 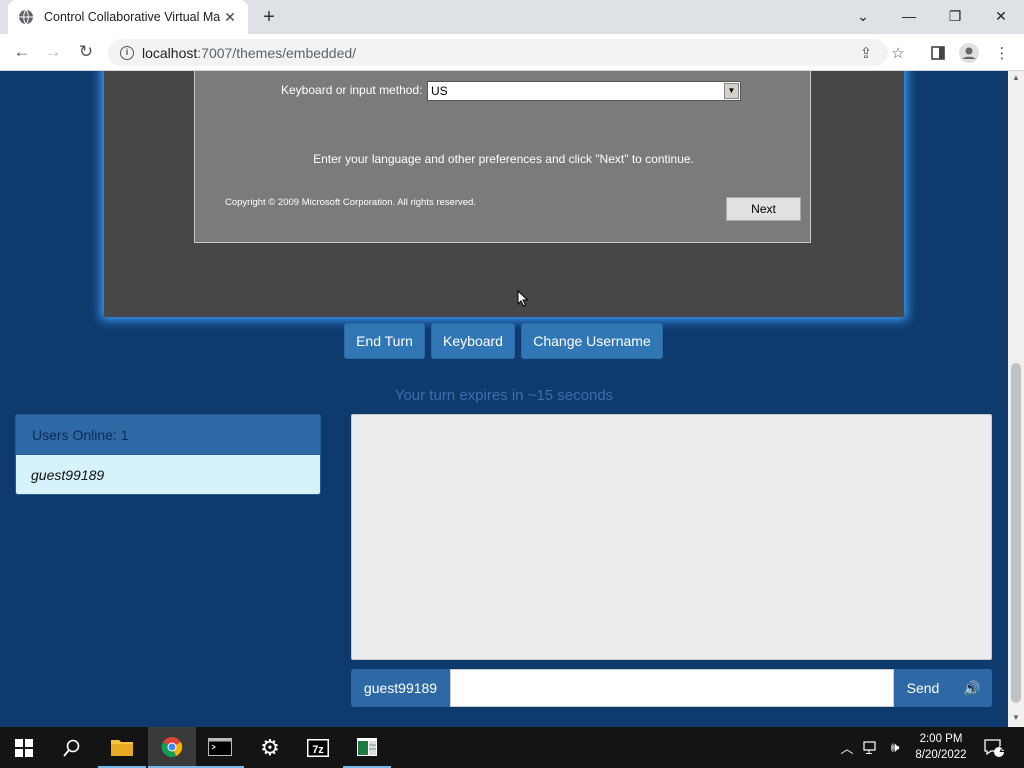 I want to click on folder-icon, so click(x=122, y=747).